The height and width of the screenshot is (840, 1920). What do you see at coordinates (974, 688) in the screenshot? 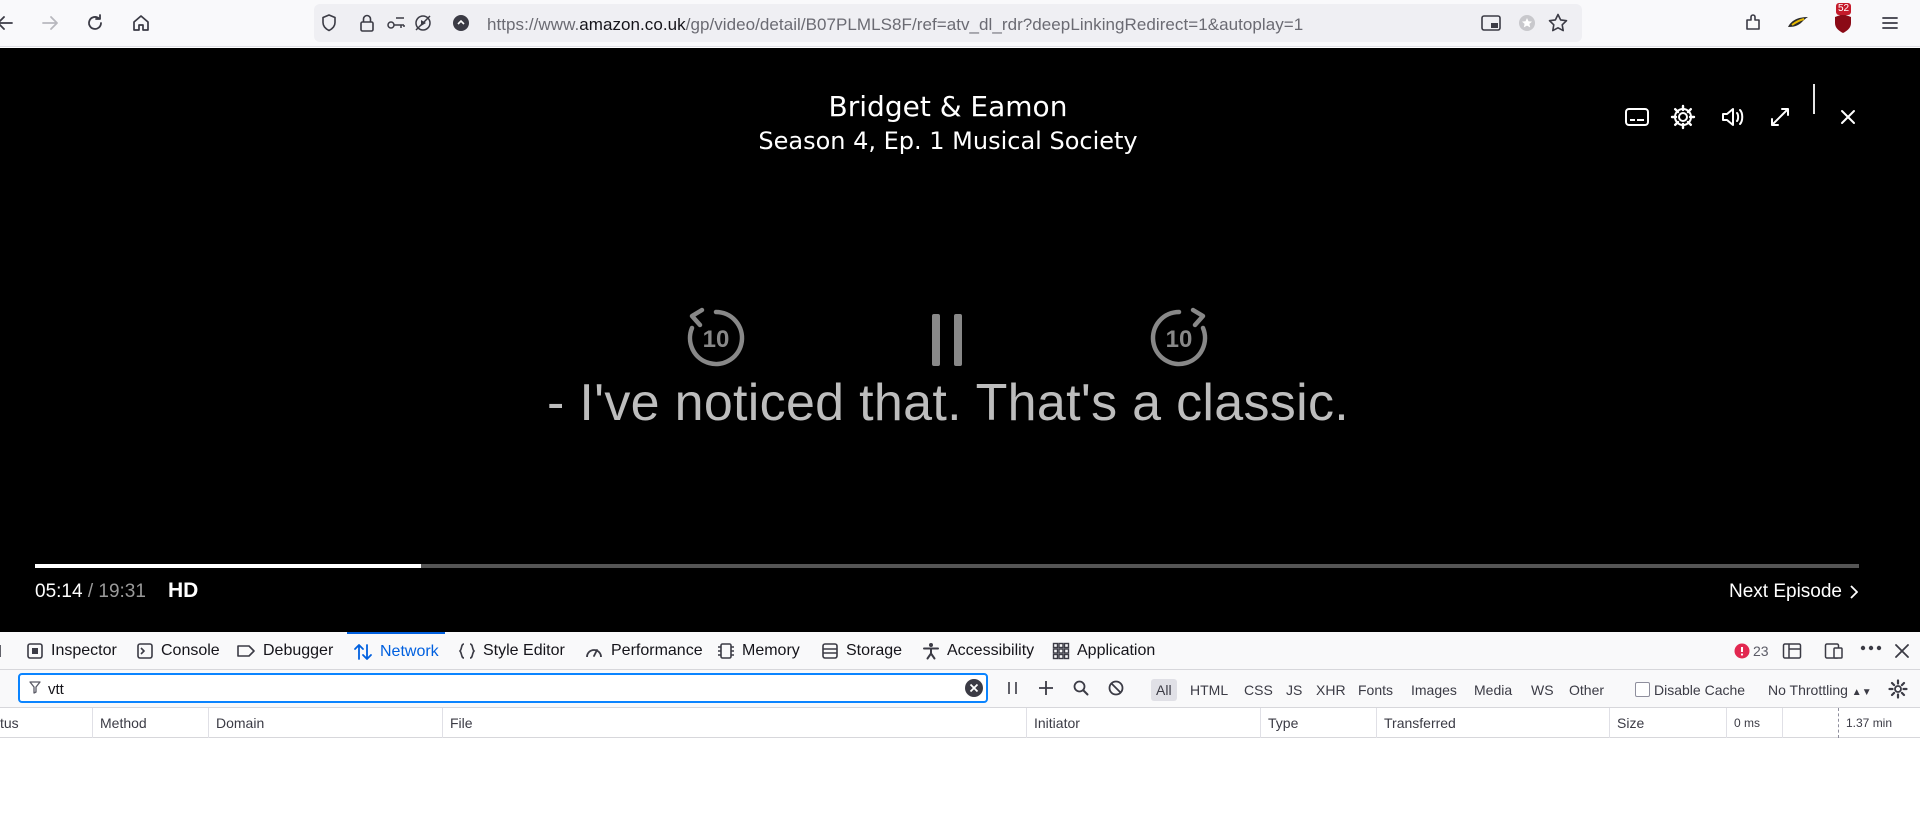
I see `clear-filter-icon` at bounding box center [974, 688].